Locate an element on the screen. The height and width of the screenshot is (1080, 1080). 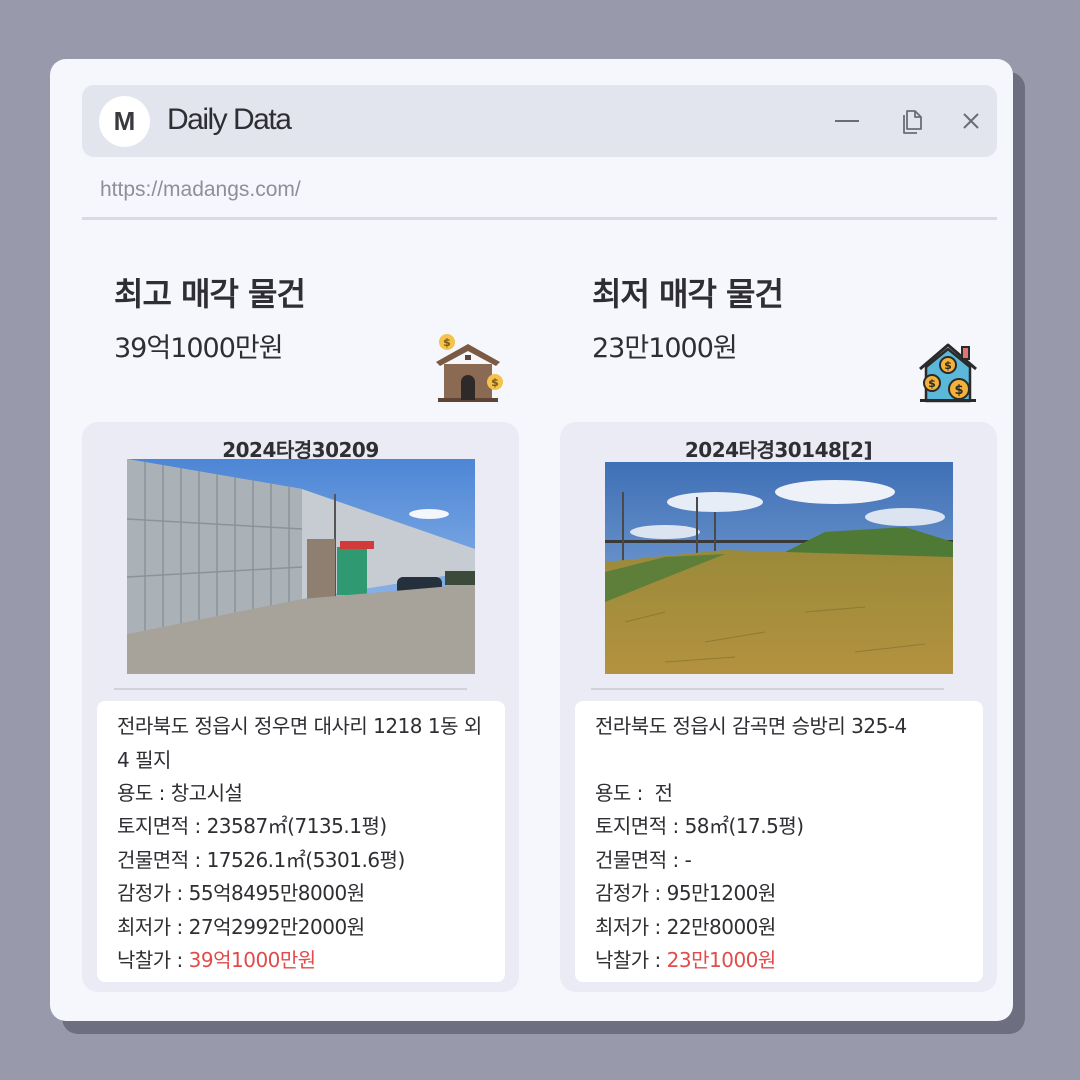
app-logo: M is located at coordinates (124, 121).